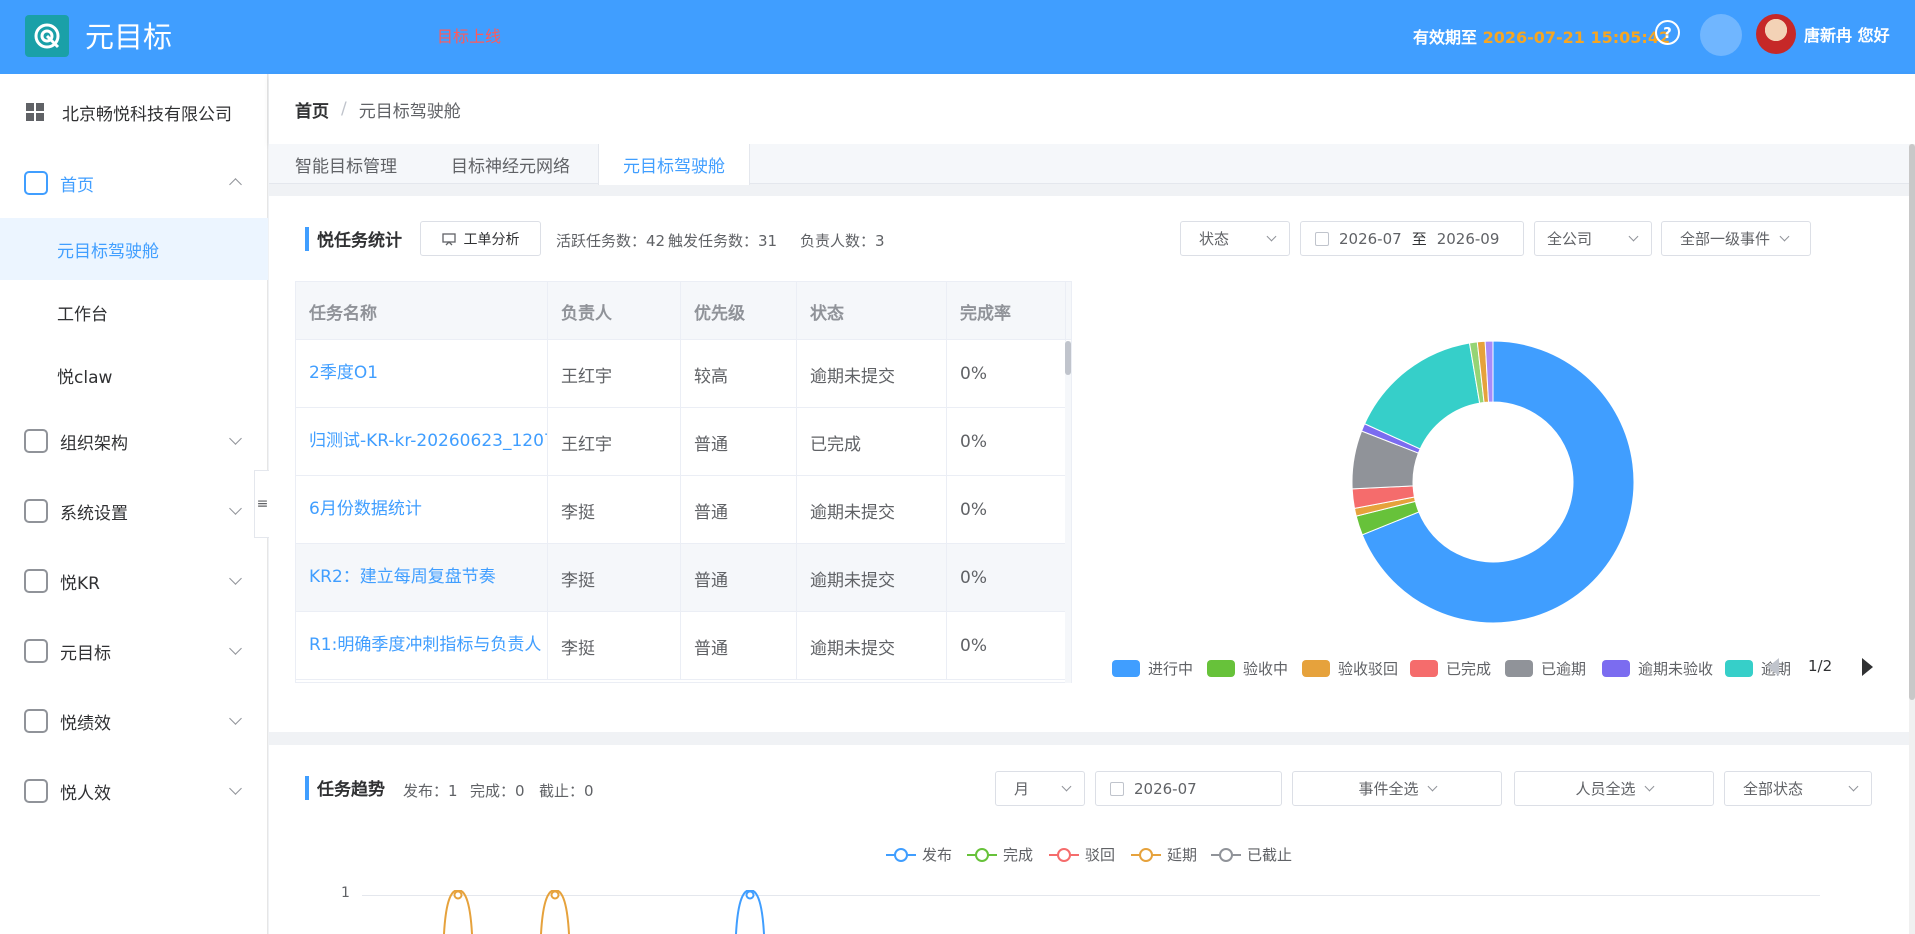  I want to click on brain-icon, so click(1721, 35).